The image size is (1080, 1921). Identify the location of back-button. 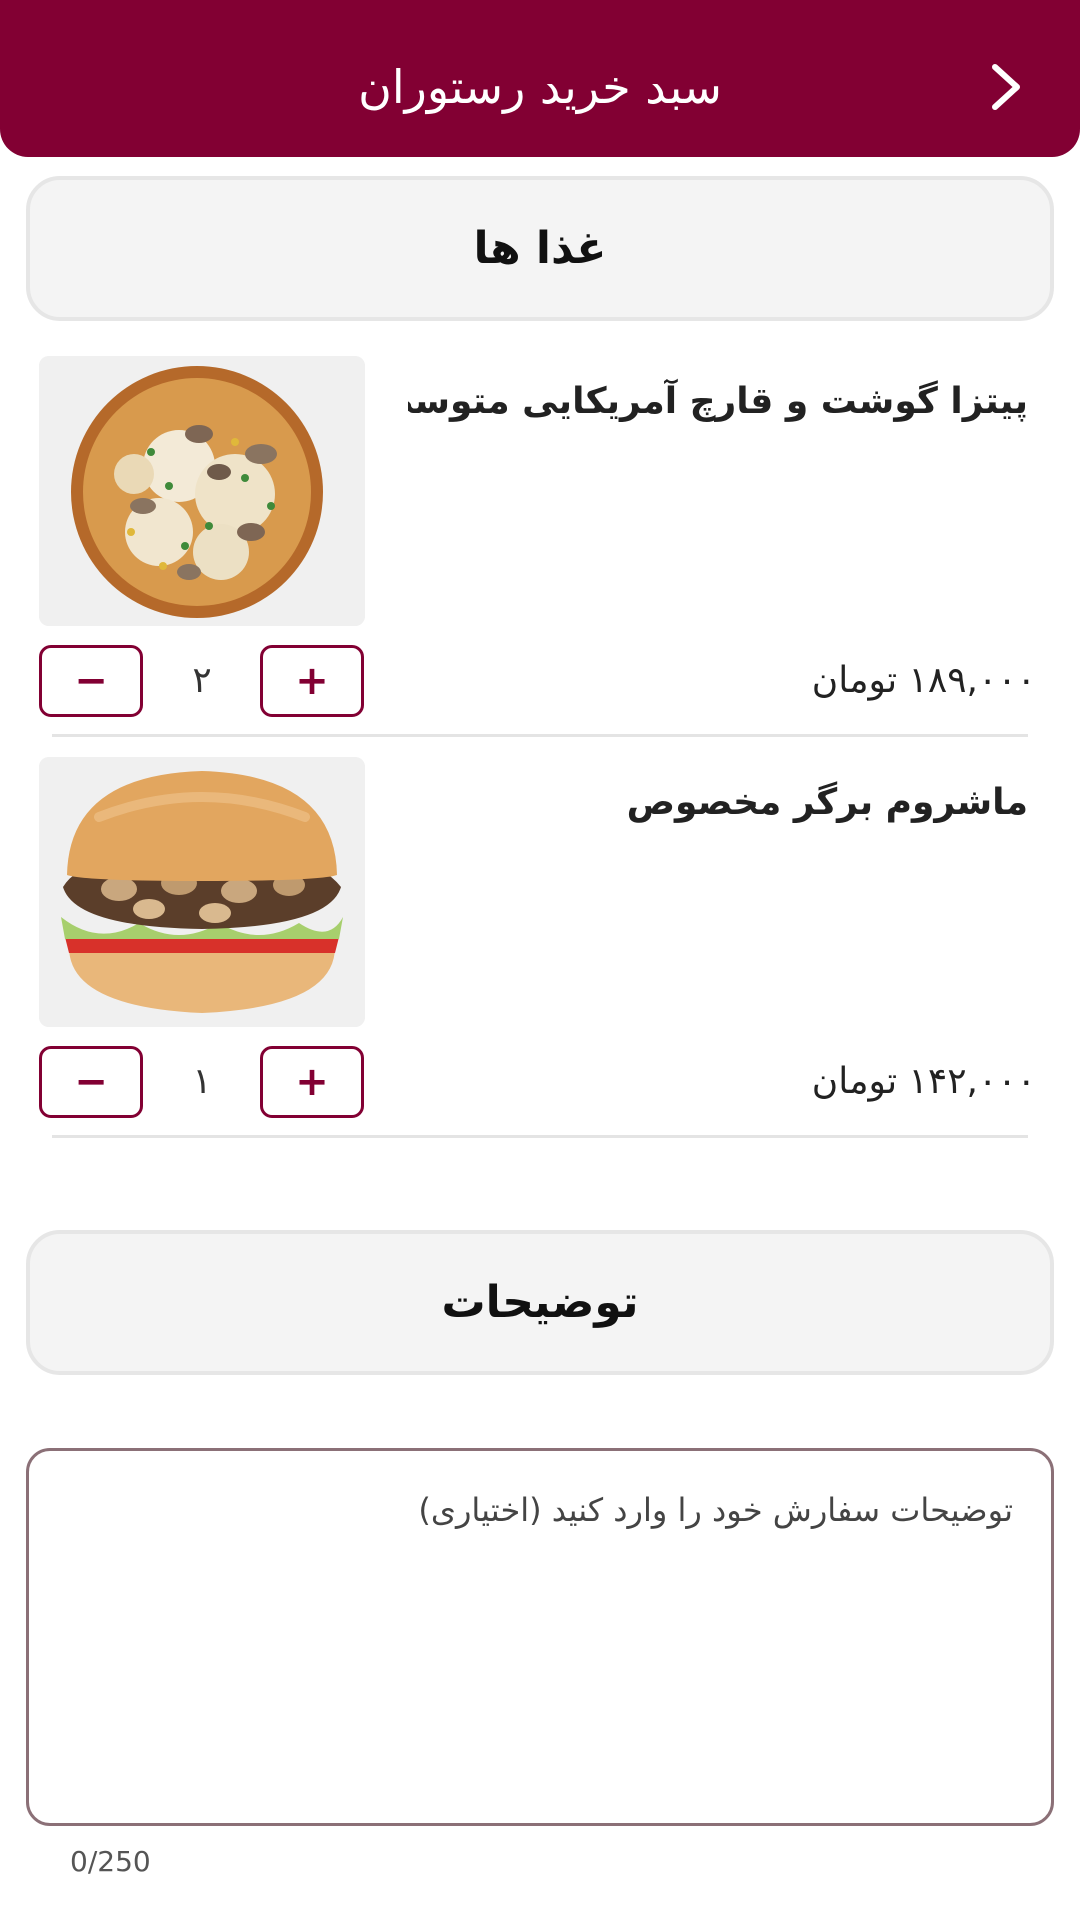
(1007, 87).